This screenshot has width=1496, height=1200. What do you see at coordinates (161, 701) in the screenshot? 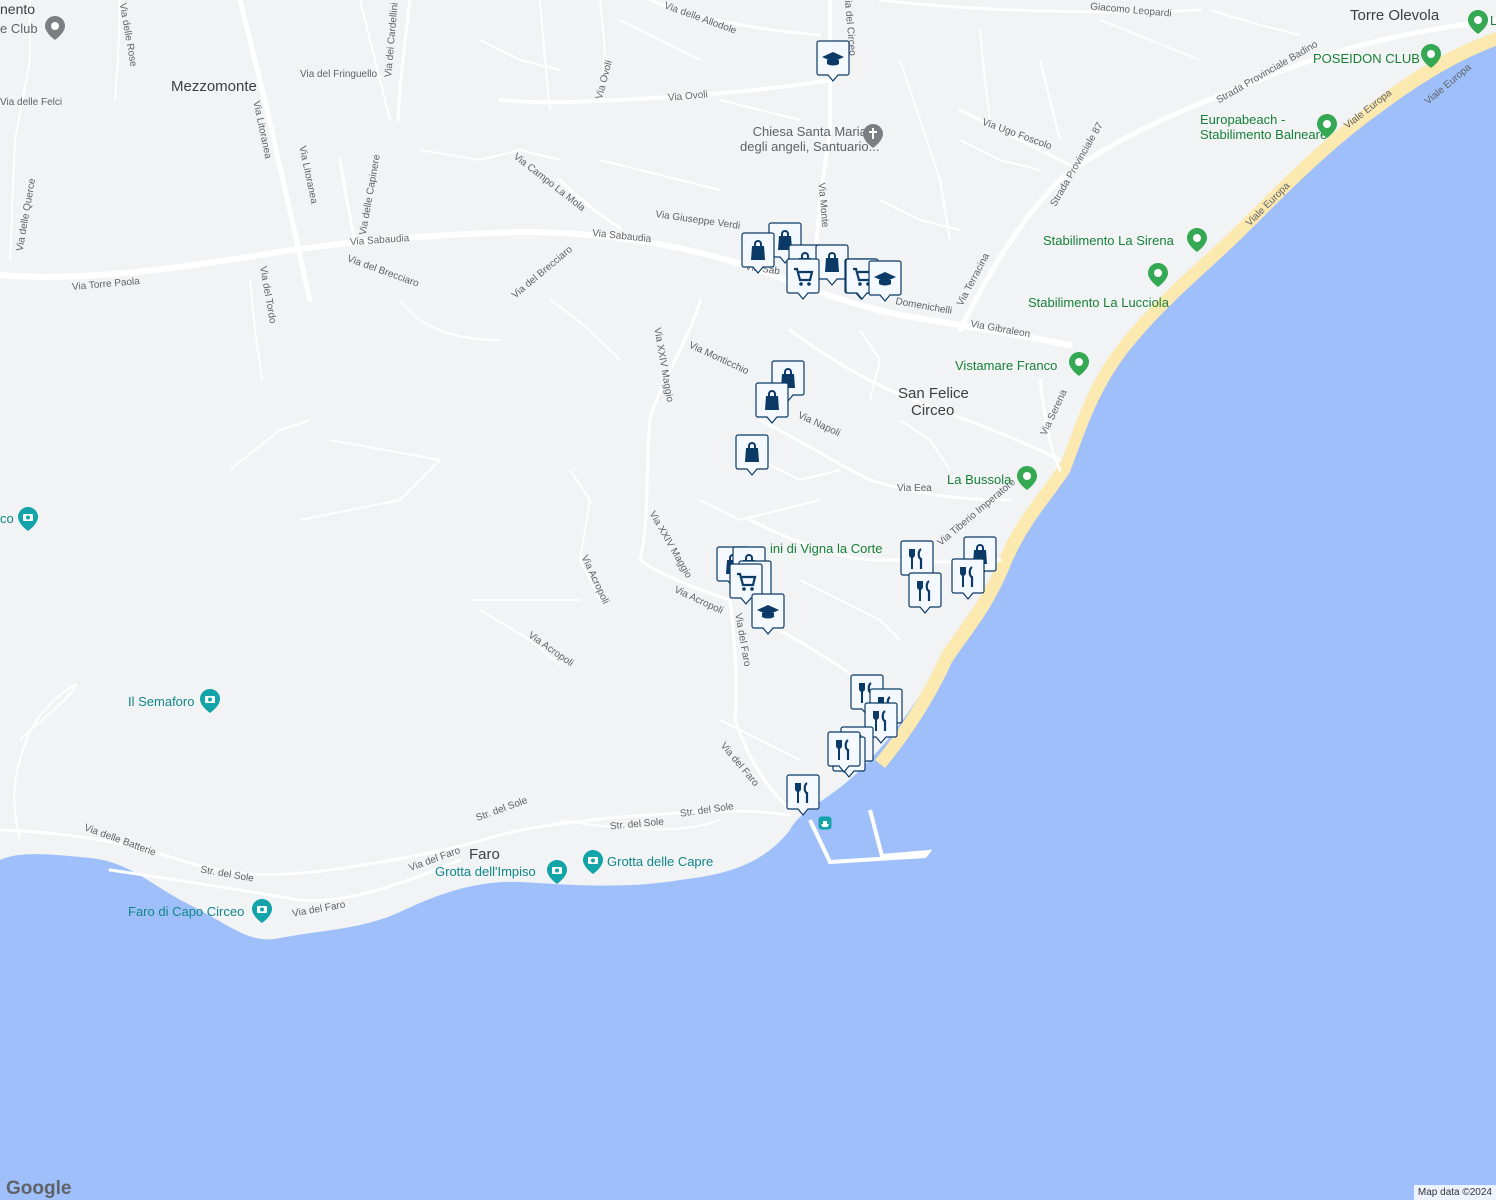
I see `poi-label-il-semaforo: Il Semaforo` at bounding box center [161, 701].